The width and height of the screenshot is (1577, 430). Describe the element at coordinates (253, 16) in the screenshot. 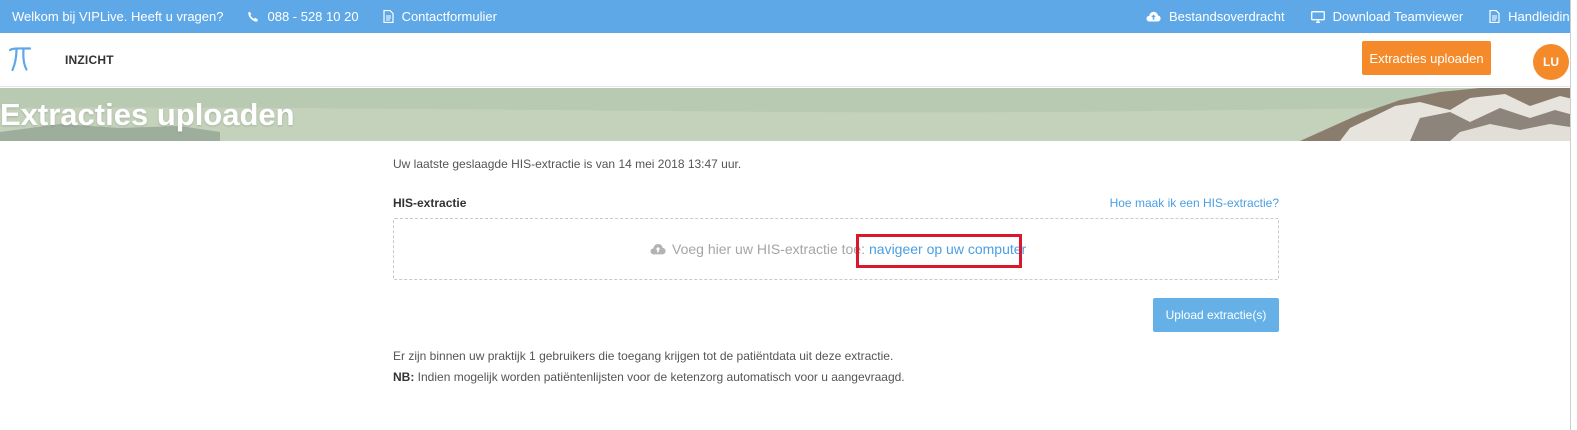

I see `phone-icon` at that location.